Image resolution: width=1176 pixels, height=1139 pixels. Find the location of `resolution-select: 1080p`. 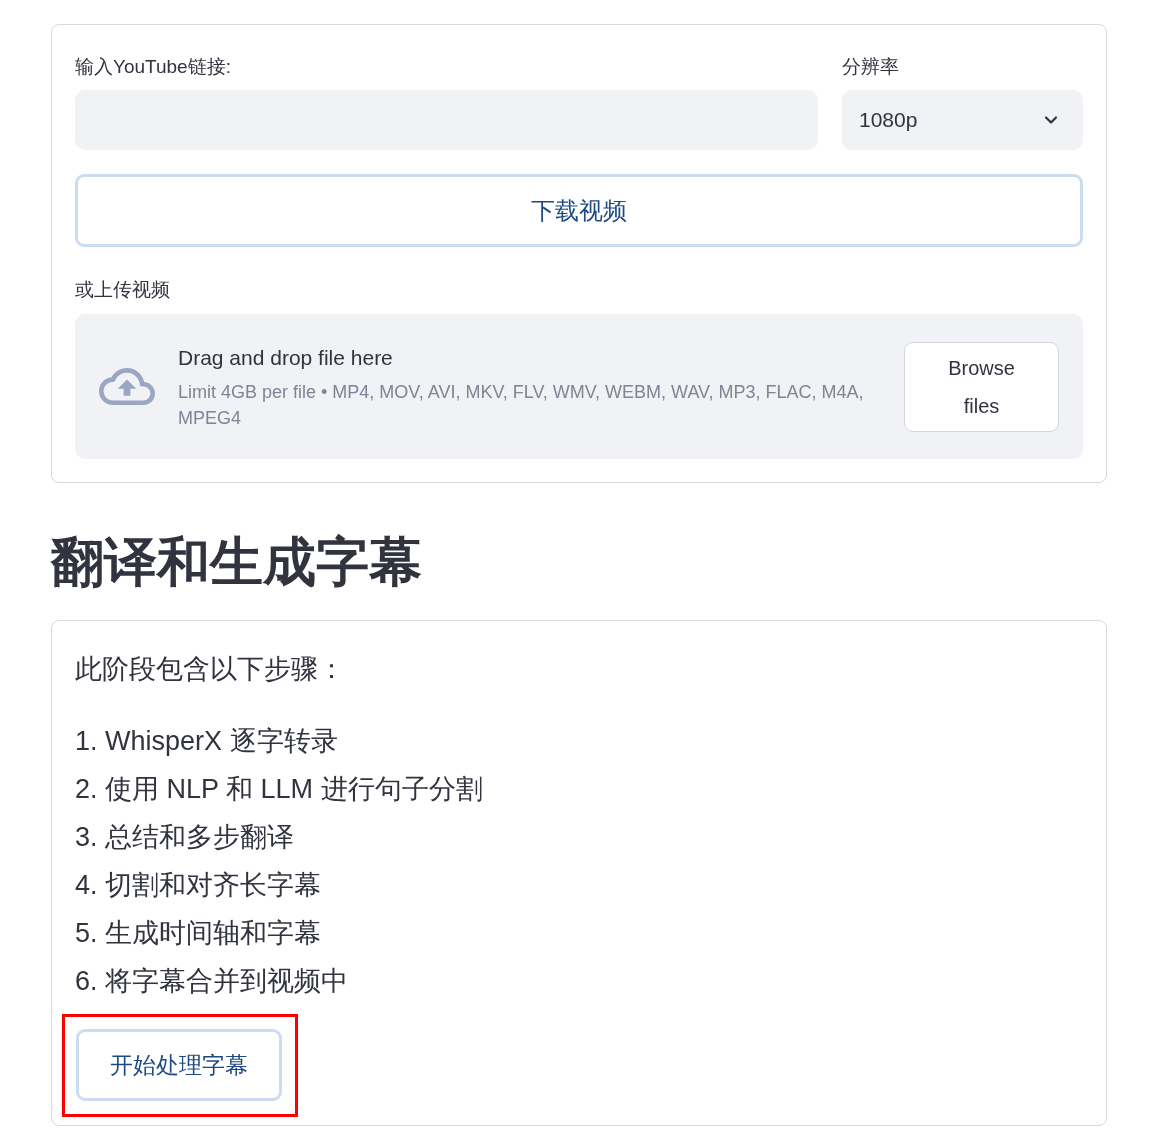

resolution-select: 1080p is located at coordinates (962, 120).